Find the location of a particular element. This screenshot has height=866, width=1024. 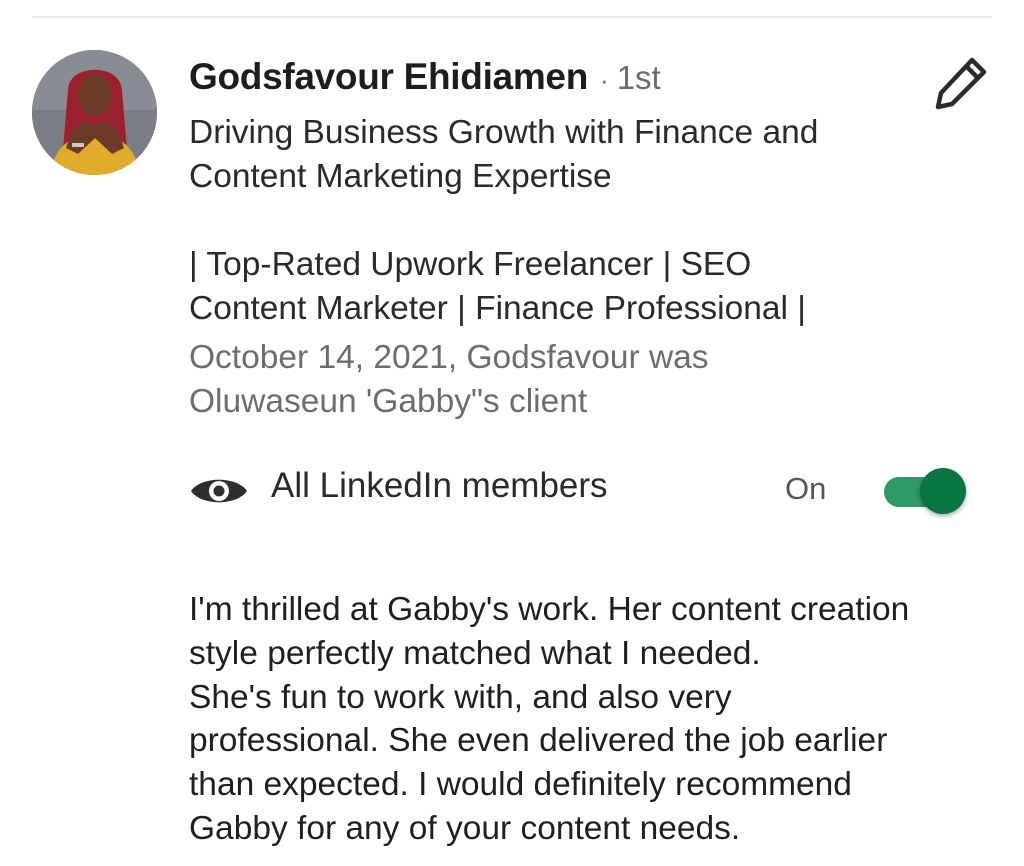

divider is located at coordinates (512, 17).